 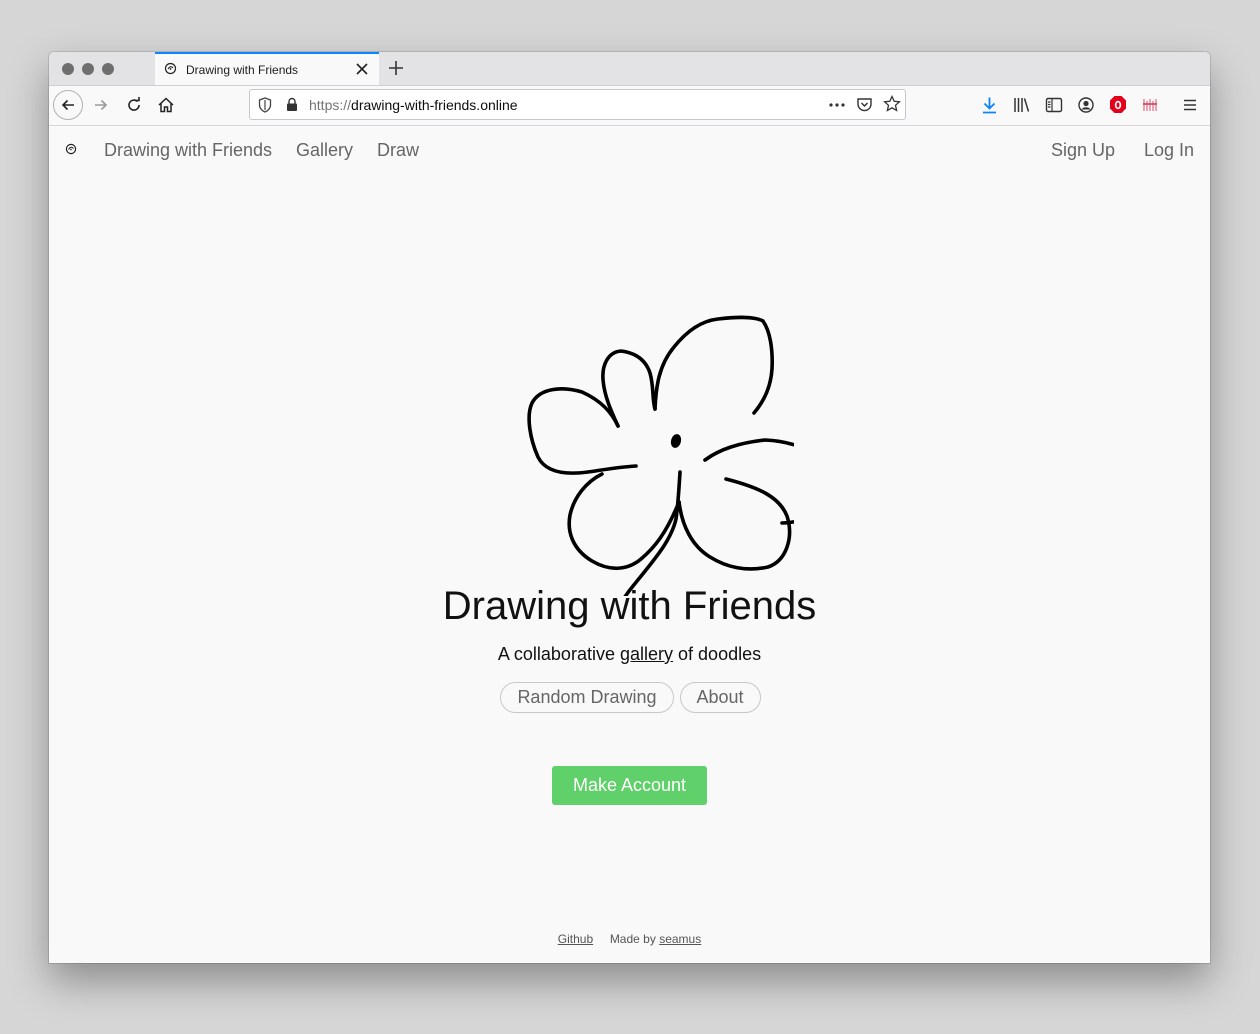 I want to click on author-link: seamus, so click(x=680, y=939).